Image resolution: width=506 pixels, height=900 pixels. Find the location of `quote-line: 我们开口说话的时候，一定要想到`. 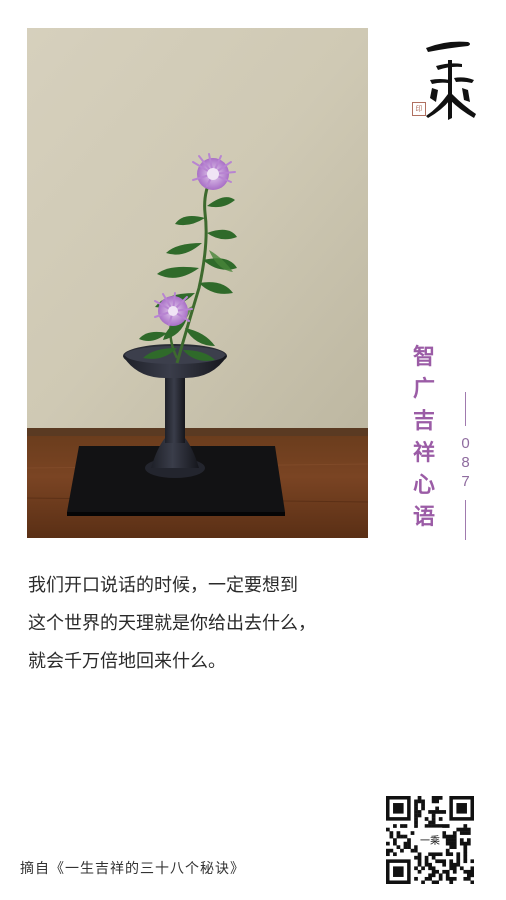

quote-line: 我们开口说话的时候，一定要想到 is located at coordinates (163, 585).